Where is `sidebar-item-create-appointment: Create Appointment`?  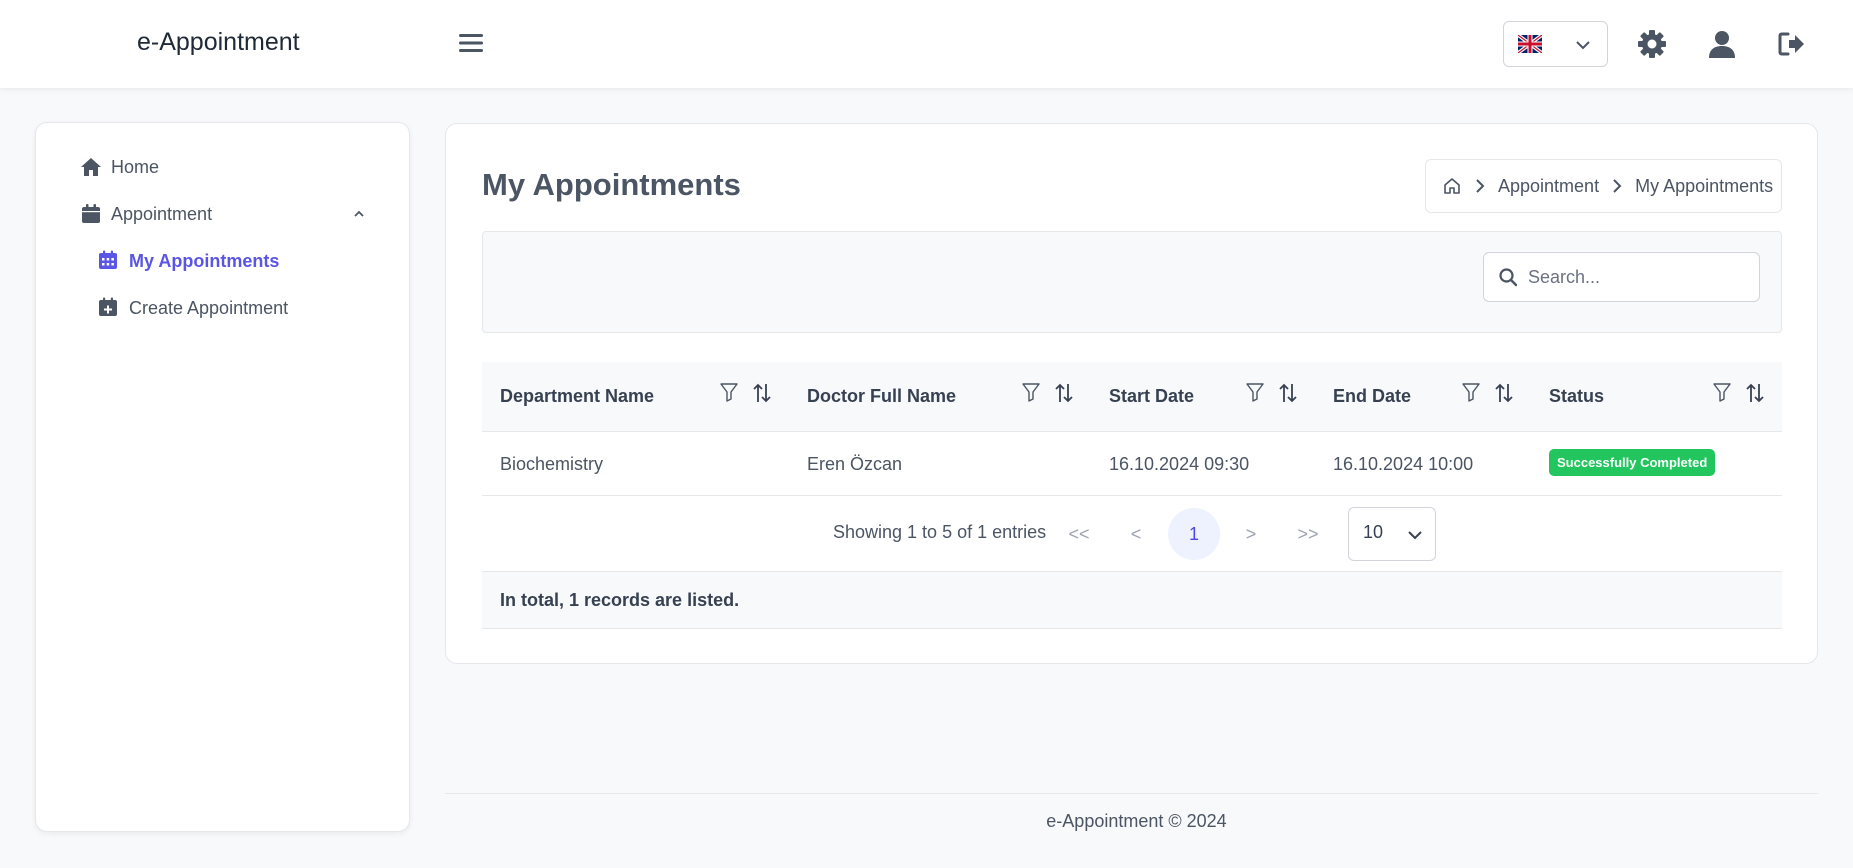
sidebar-item-create-appointment: Create Appointment is located at coordinates (193, 308).